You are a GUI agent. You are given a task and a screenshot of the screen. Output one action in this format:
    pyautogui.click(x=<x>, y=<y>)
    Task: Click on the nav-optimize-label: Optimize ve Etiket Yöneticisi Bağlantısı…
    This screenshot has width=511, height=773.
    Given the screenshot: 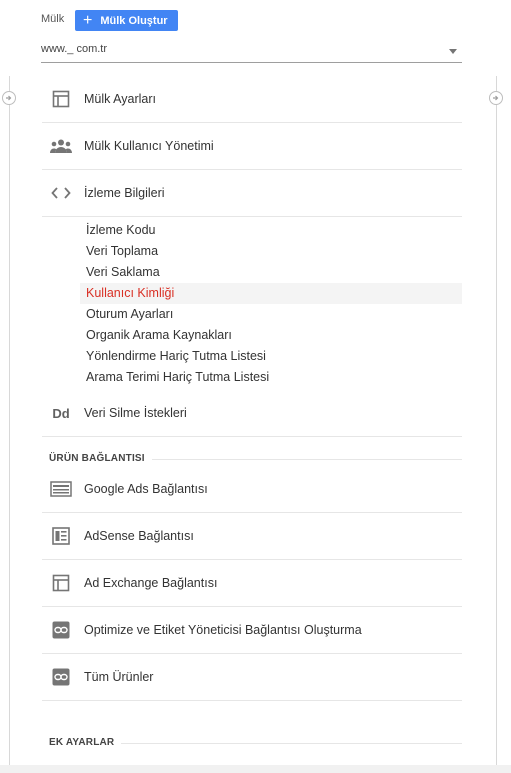 What is the action you would take?
    pyautogui.click(x=223, y=630)
    